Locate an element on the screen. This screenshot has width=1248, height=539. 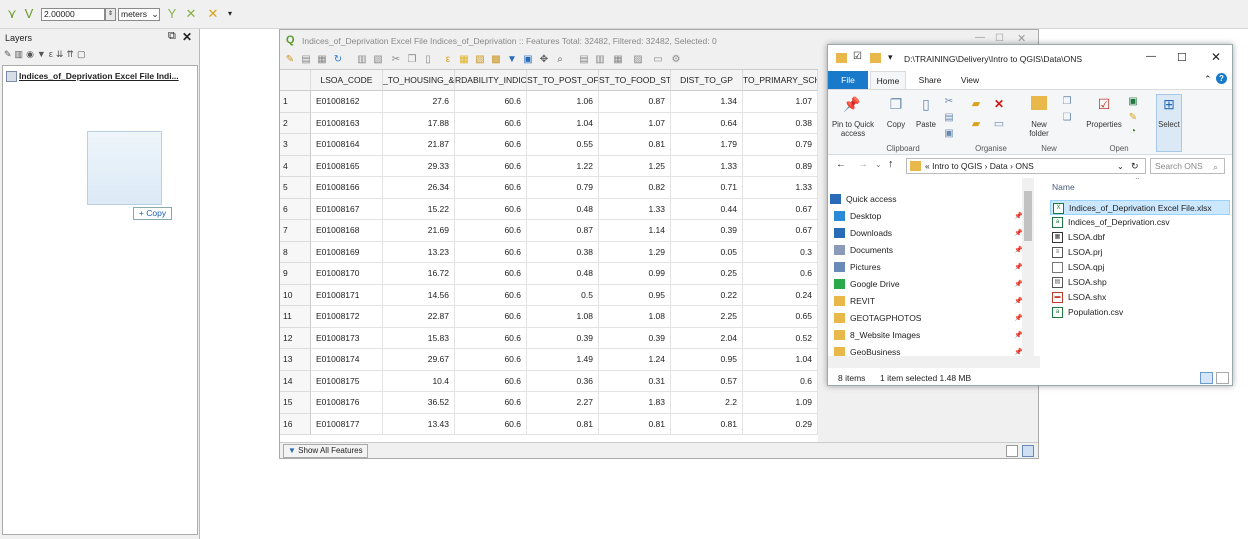
tolerance-icon: V is located at coordinates (29, 14).